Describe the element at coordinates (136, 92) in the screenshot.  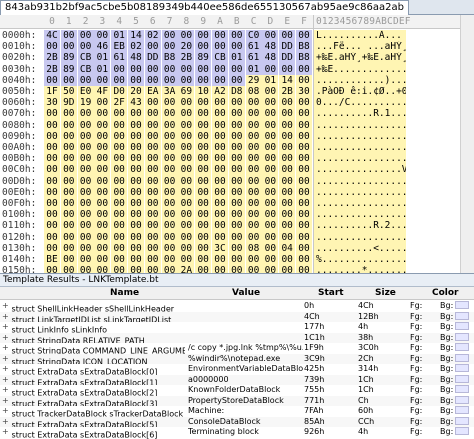
I see `hex-byte: 20` at that location.